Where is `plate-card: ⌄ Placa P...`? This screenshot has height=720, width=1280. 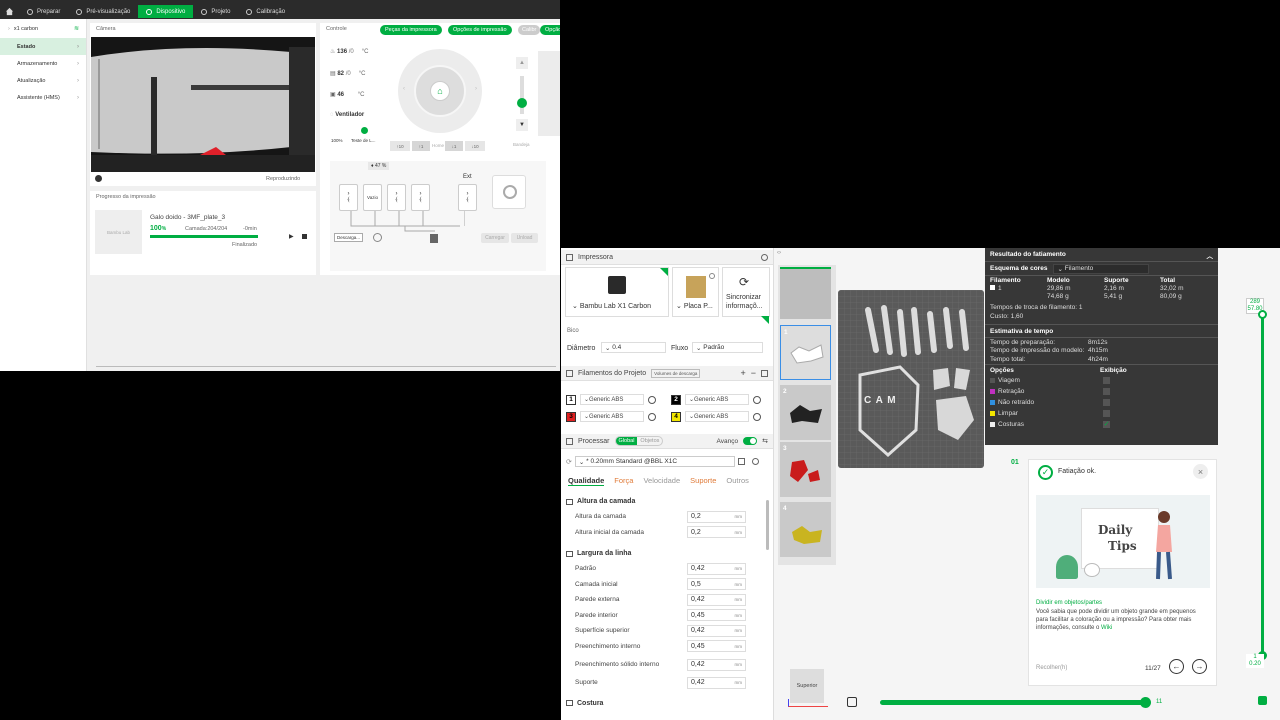
plate-card: ⌄ Placa P... is located at coordinates (695, 292).